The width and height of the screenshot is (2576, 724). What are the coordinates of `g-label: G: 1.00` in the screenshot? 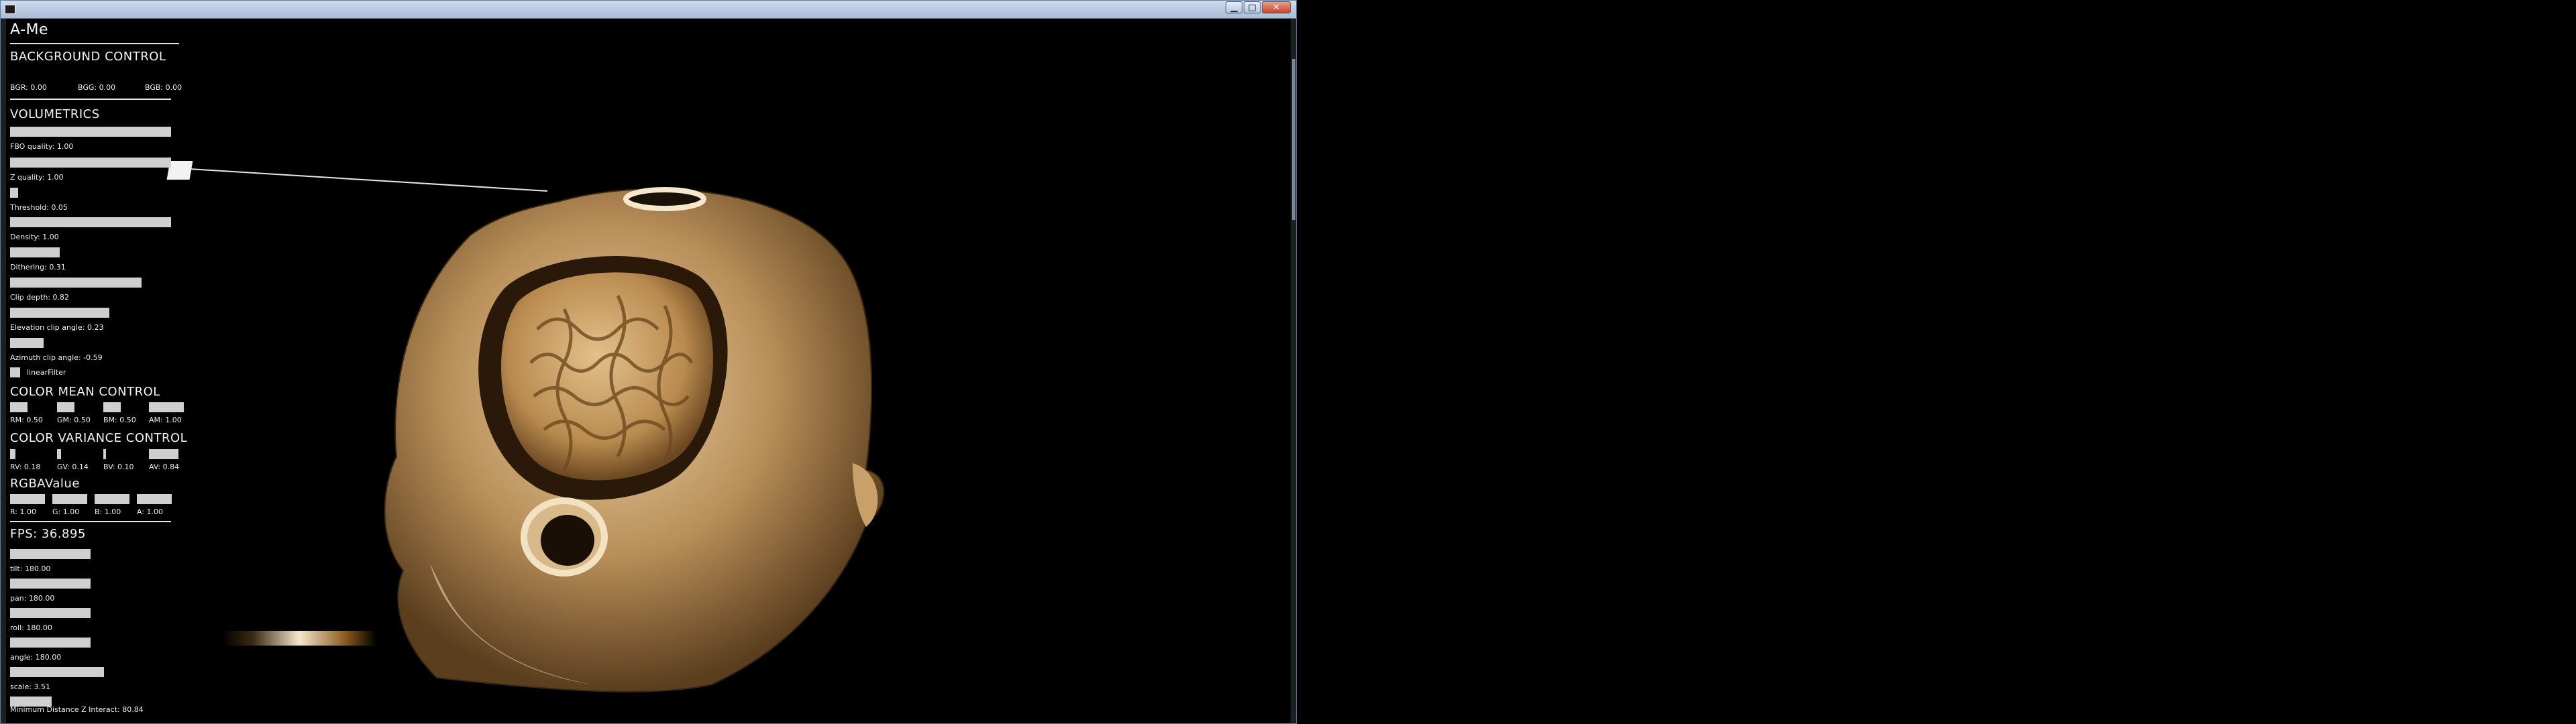 It's located at (66, 511).